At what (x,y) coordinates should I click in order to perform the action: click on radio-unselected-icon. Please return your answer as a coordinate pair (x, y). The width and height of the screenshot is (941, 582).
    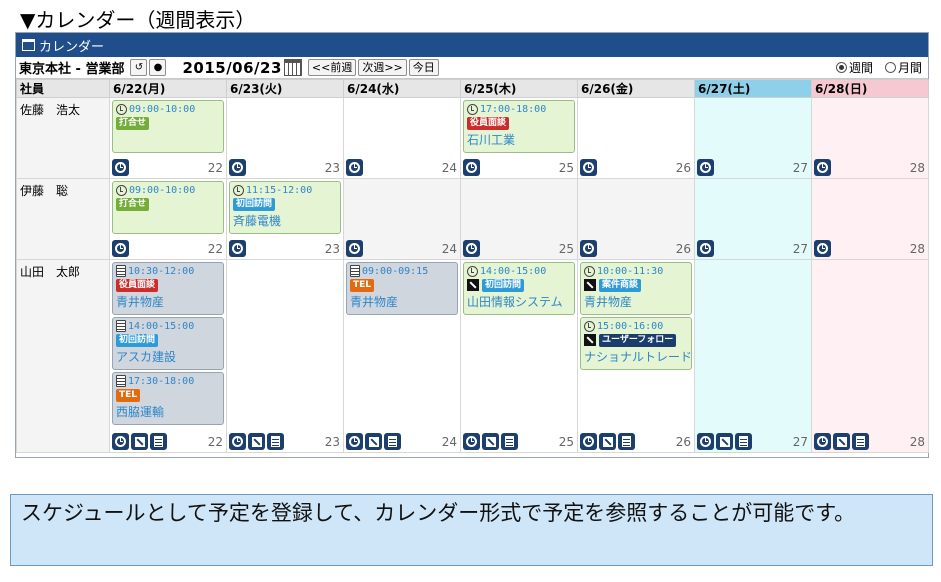
    Looking at the image, I should click on (890, 67).